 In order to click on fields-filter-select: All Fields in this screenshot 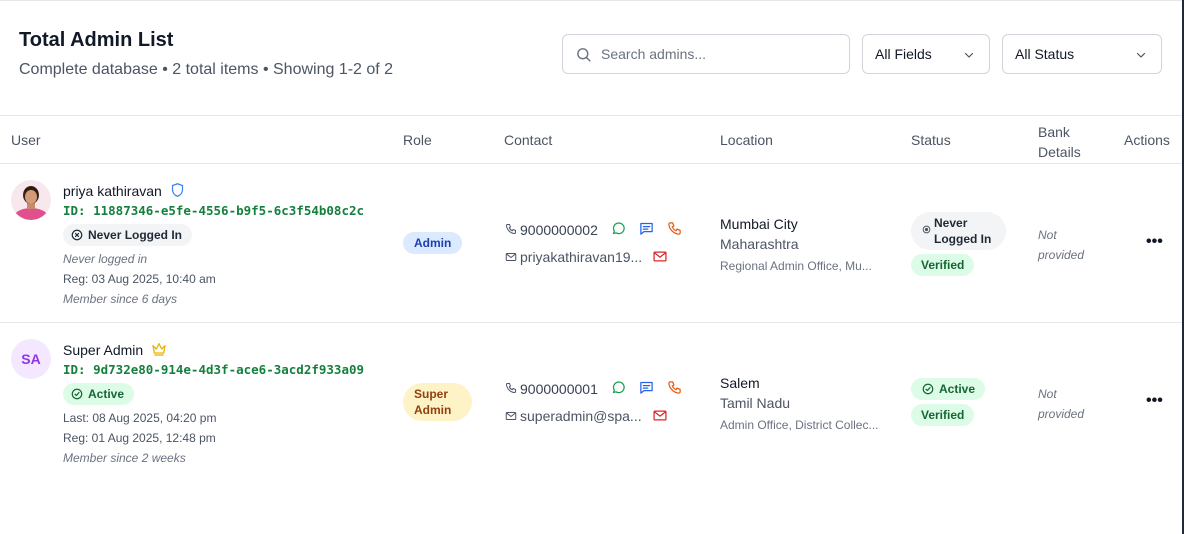, I will do `click(926, 54)`.